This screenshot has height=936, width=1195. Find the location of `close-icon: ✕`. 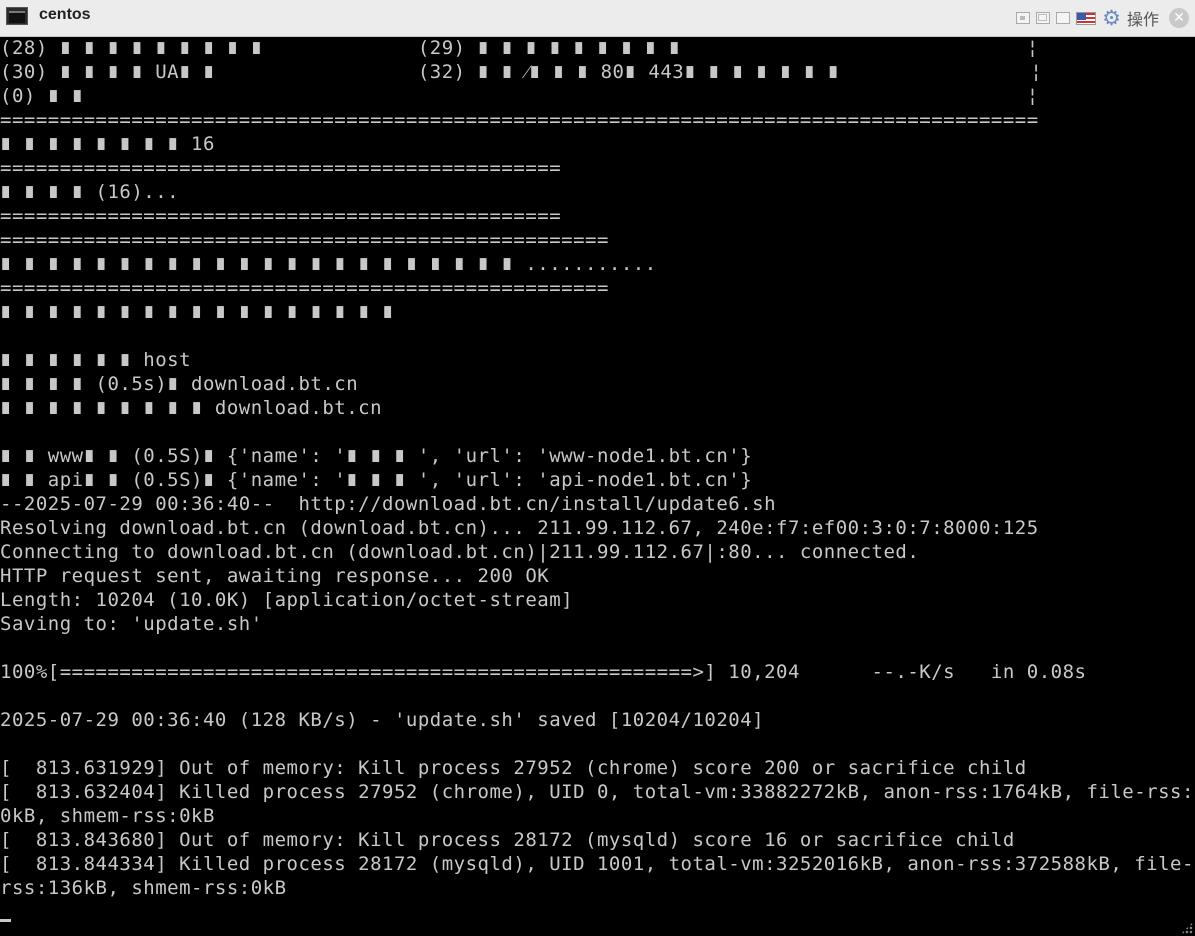

close-icon: ✕ is located at coordinates (1179, 18).